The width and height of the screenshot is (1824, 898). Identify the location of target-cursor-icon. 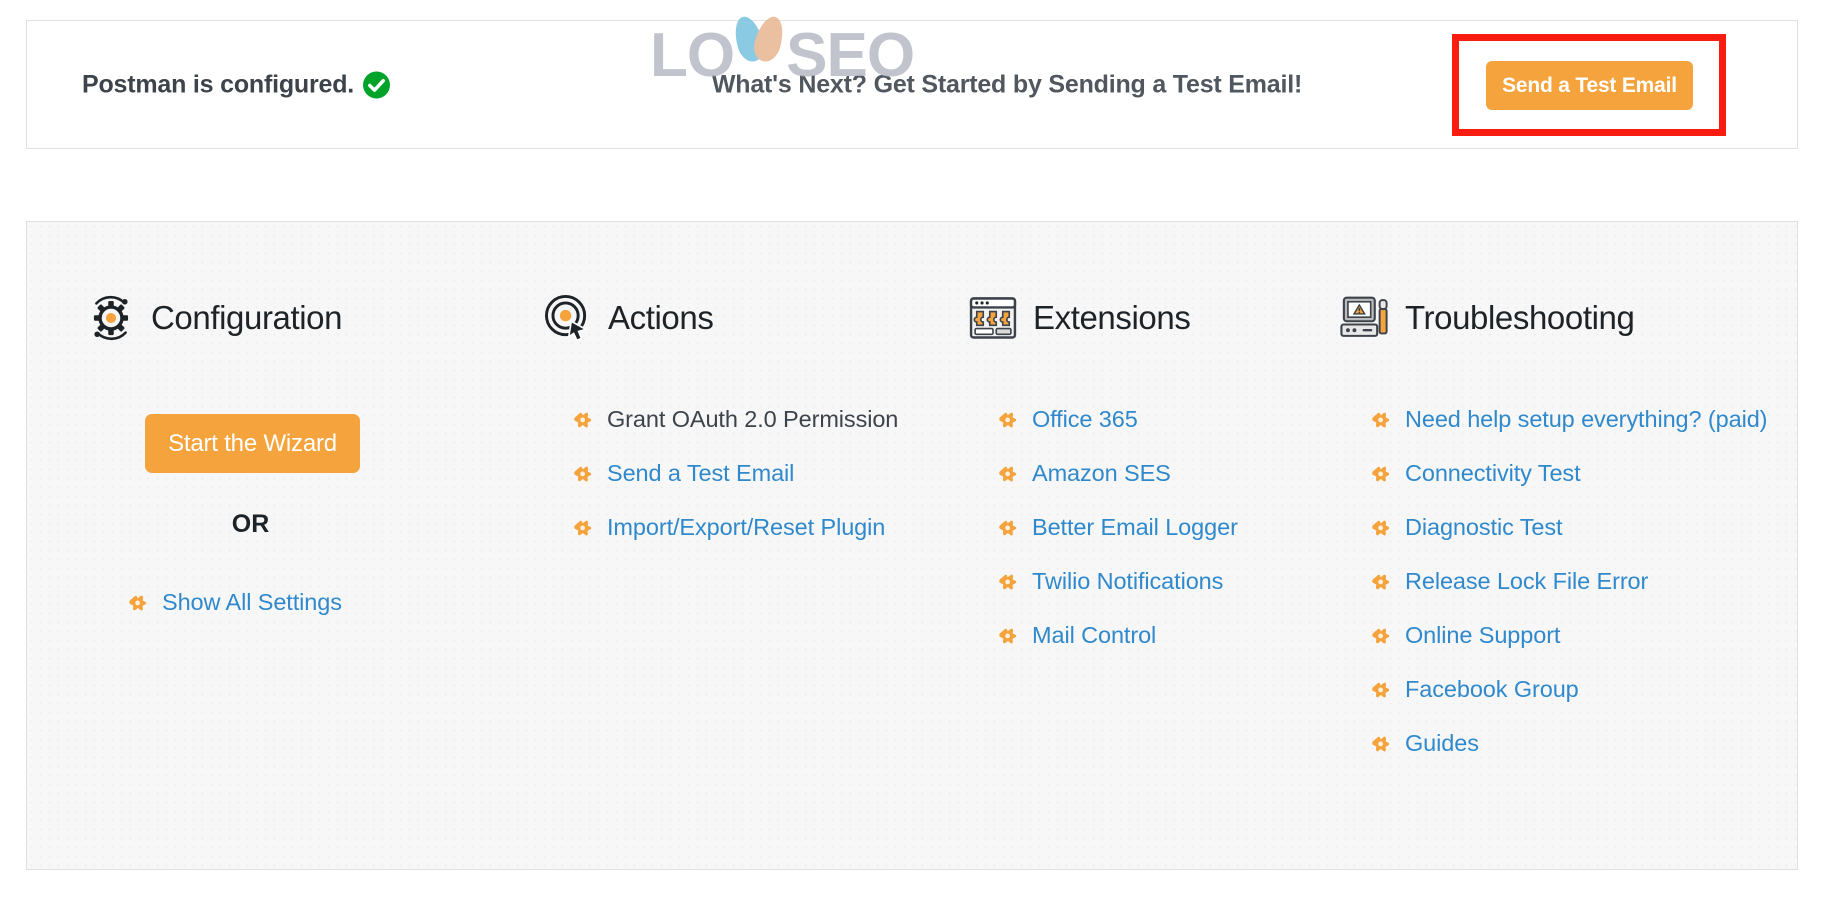
(568, 318).